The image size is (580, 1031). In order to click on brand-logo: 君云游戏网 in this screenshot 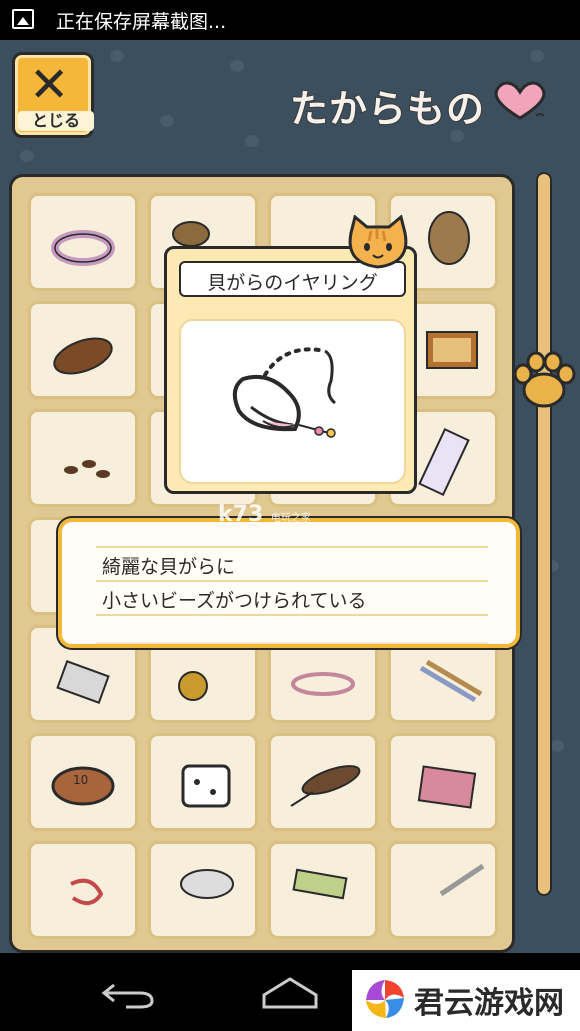, I will do `click(466, 1000)`.